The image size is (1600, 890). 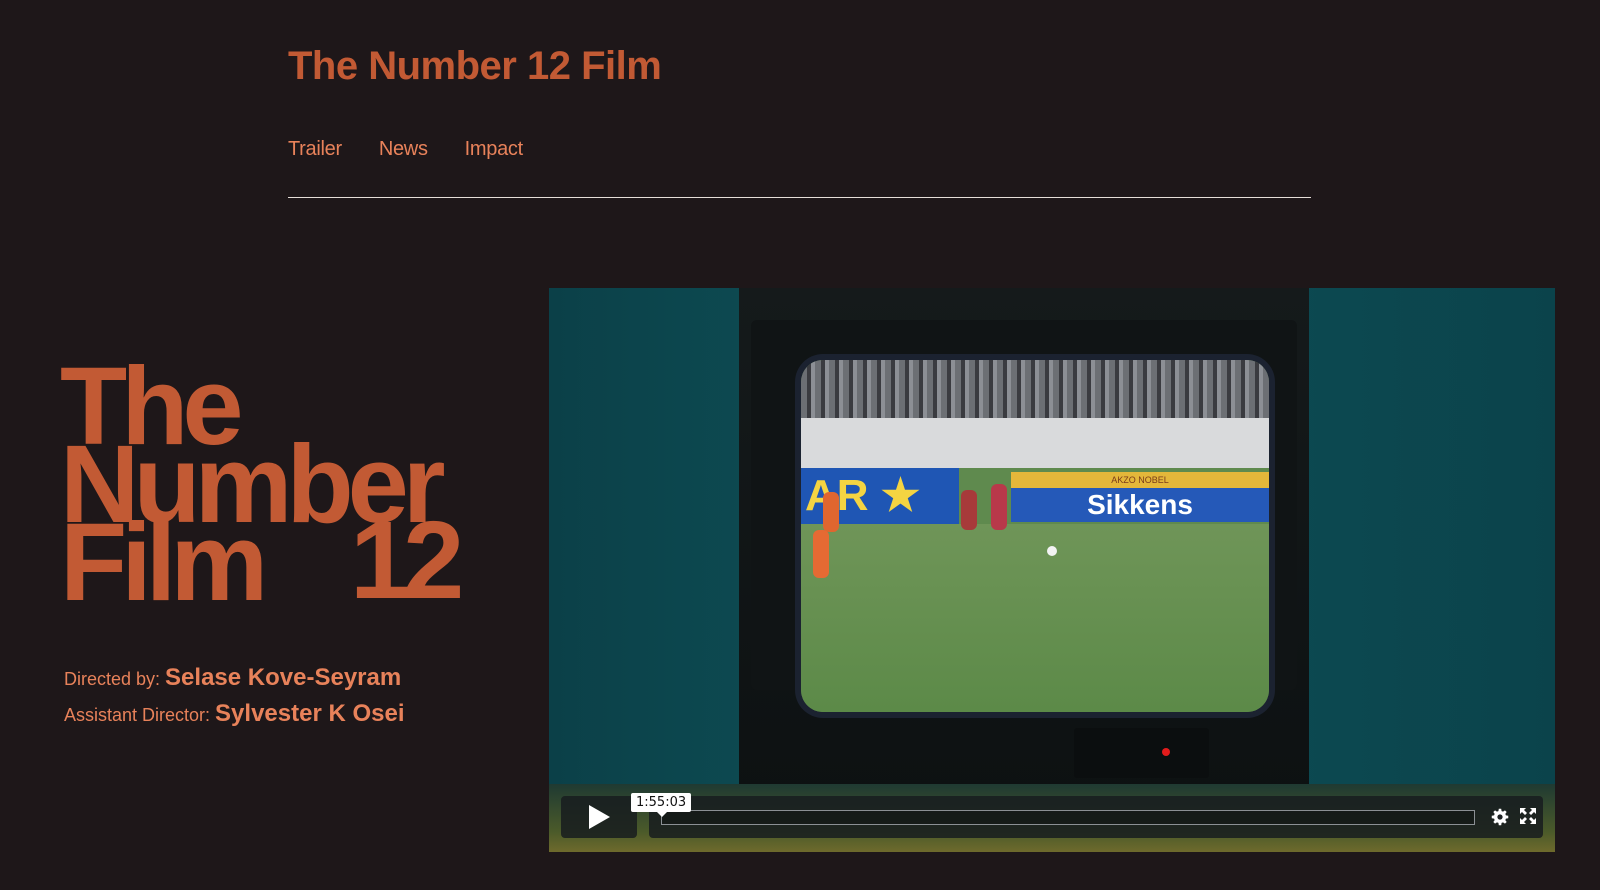 I want to click on director-credit: Directed by: Selase Kove-Seyram, so click(x=234, y=682).